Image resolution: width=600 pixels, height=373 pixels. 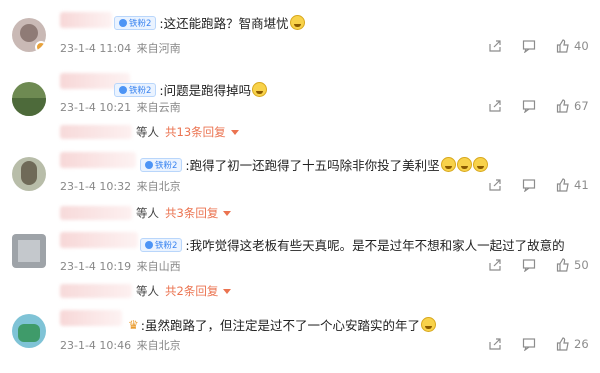 What do you see at coordinates (133, 324) in the screenshot?
I see `crown-icon: ♛` at bounding box center [133, 324].